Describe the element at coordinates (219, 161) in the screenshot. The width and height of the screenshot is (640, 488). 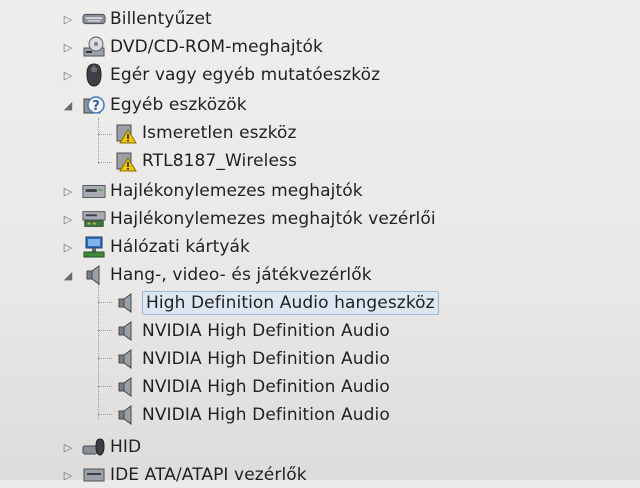
I see `tree-item-label: RTL8187_Wireless` at that location.